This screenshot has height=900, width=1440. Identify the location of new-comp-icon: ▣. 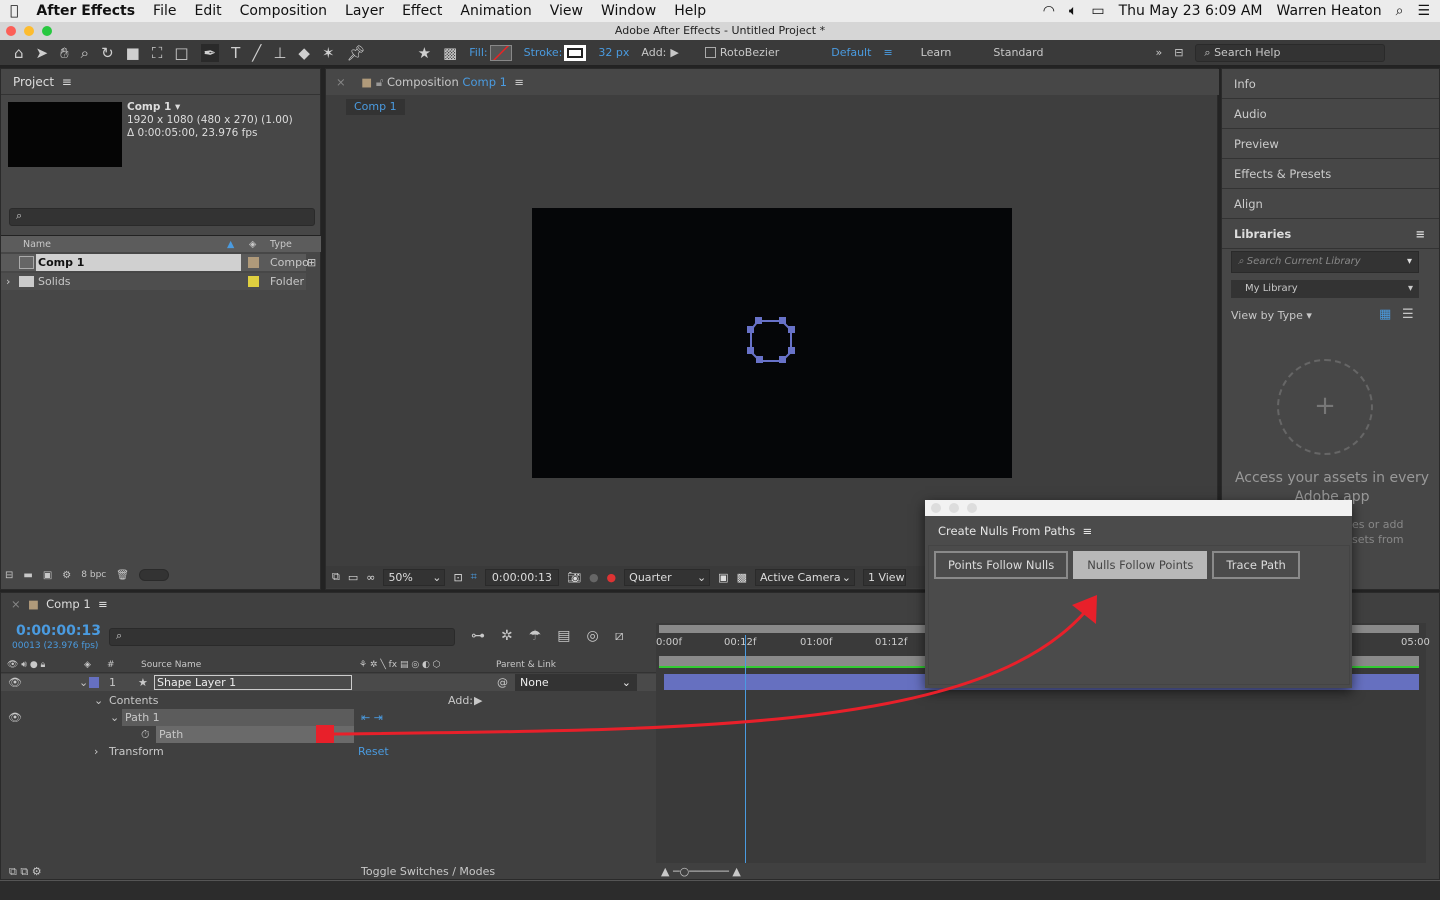
(47, 575).